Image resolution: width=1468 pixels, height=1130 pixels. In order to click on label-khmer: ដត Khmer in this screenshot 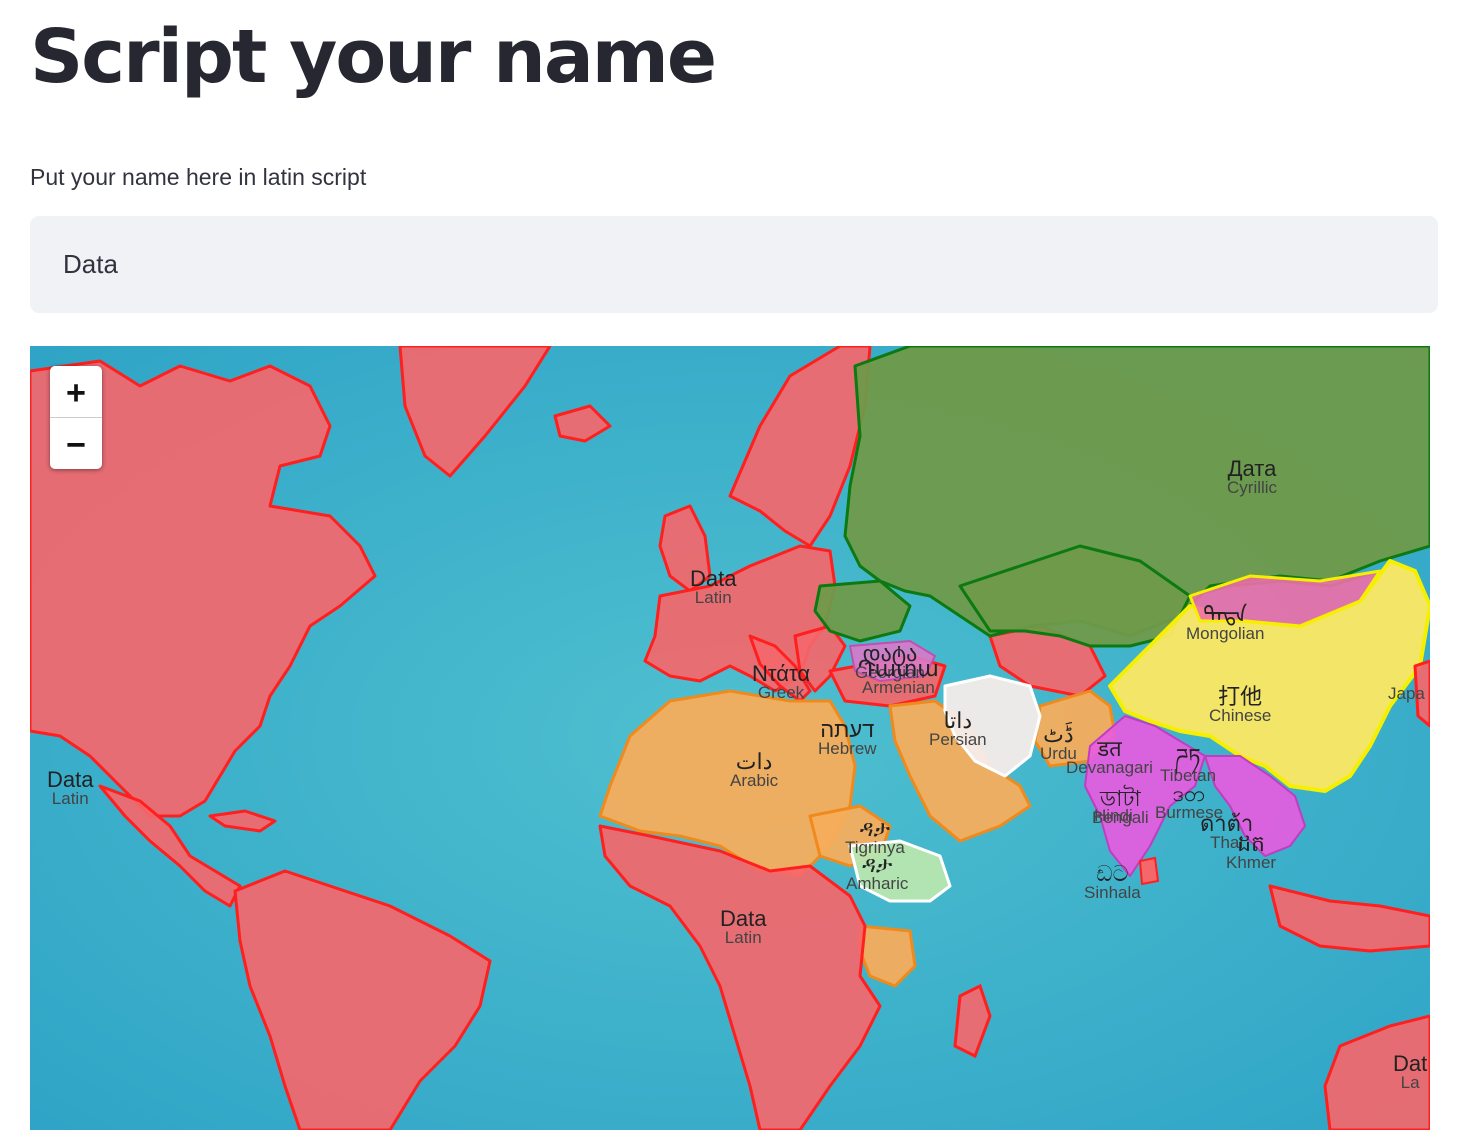, I will do `click(1251, 851)`.